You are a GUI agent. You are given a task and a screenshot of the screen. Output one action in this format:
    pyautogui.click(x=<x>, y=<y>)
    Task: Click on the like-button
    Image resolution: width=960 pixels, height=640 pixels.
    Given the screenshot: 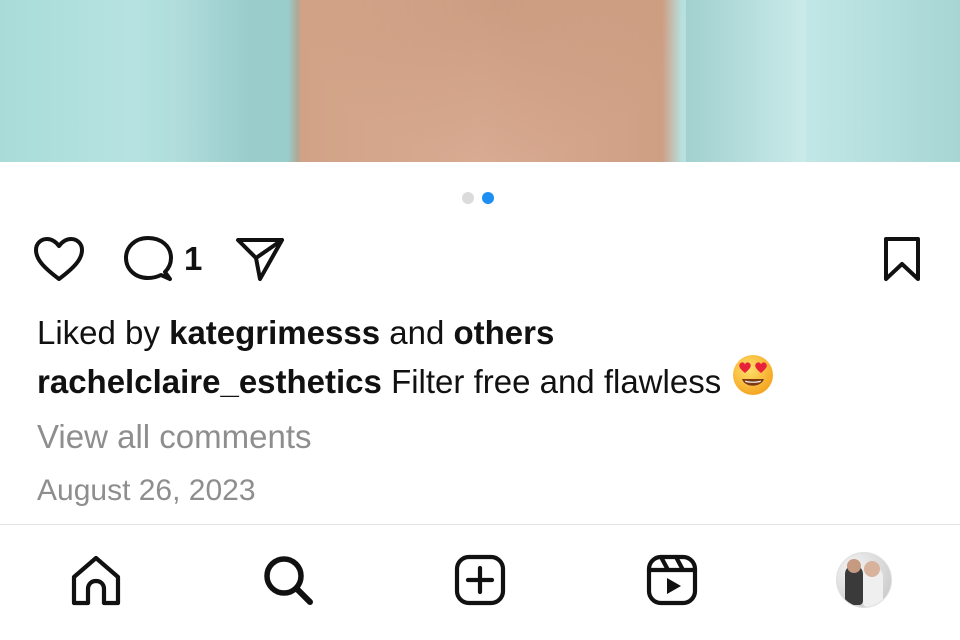 What is the action you would take?
    pyautogui.click(x=59, y=259)
    